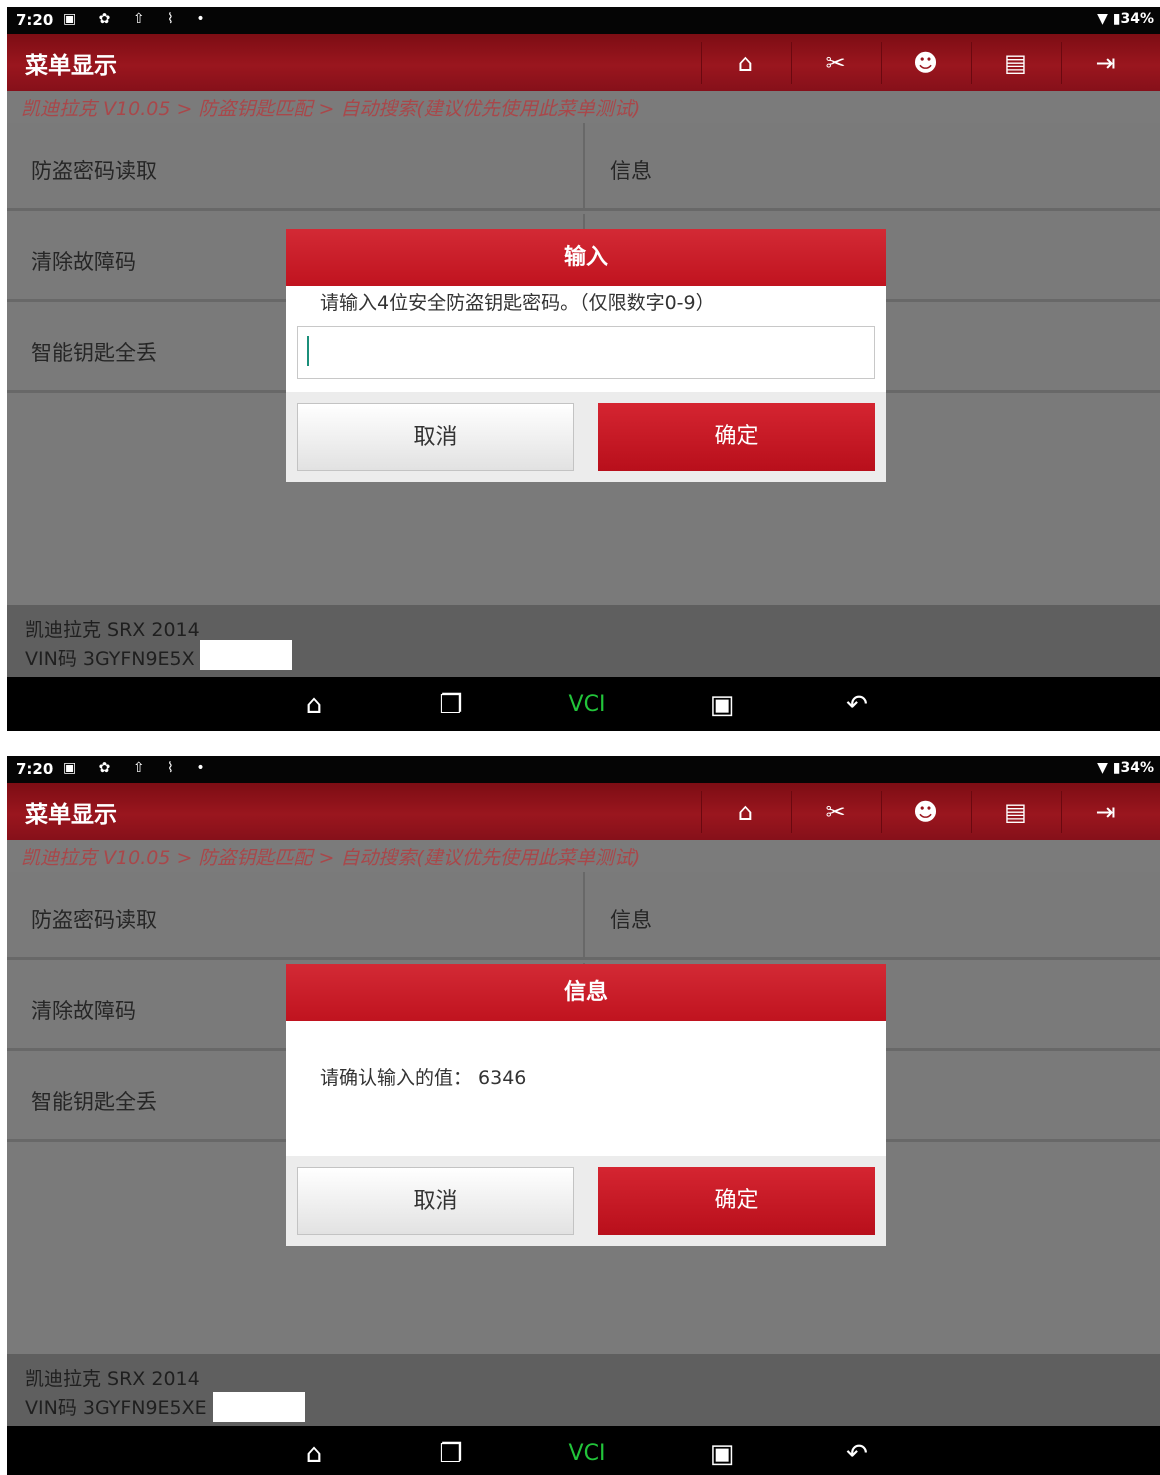  What do you see at coordinates (110, 659) in the screenshot?
I see `vehicle-vin: VIN码 3GYFN9E5X` at bounding box center [110, 659].